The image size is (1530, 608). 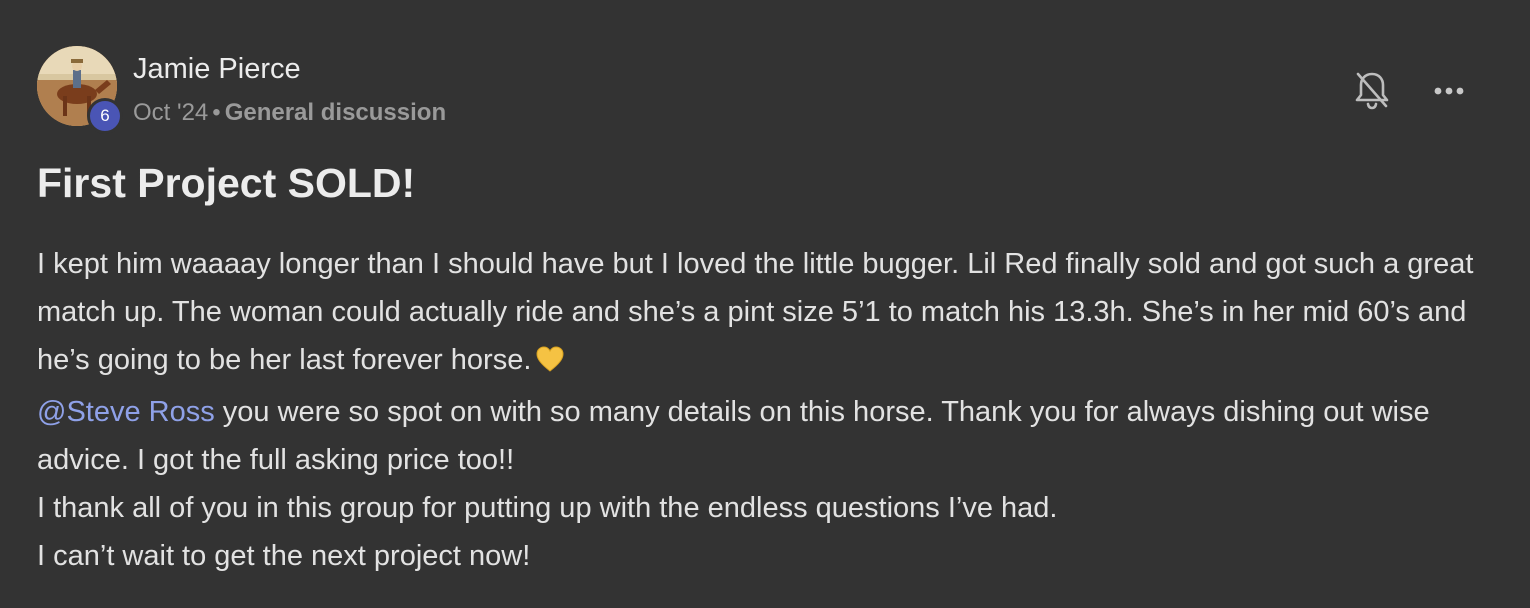 I want to click on level-badge: 6, so click(x=105, y=116).